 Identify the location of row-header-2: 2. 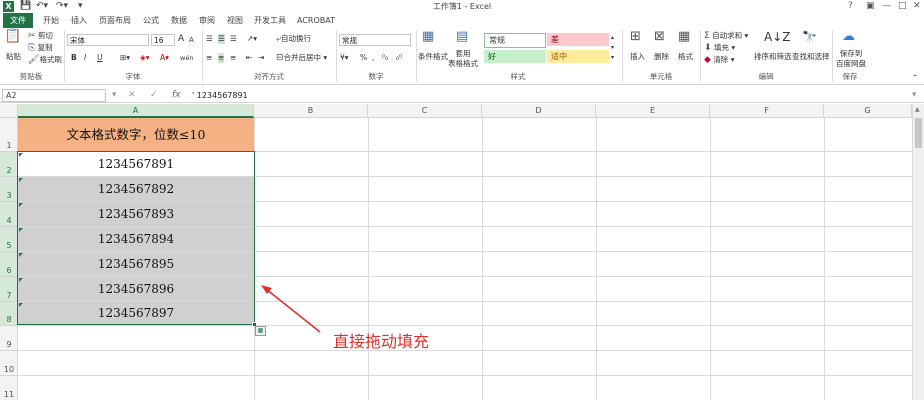
(9, 164).